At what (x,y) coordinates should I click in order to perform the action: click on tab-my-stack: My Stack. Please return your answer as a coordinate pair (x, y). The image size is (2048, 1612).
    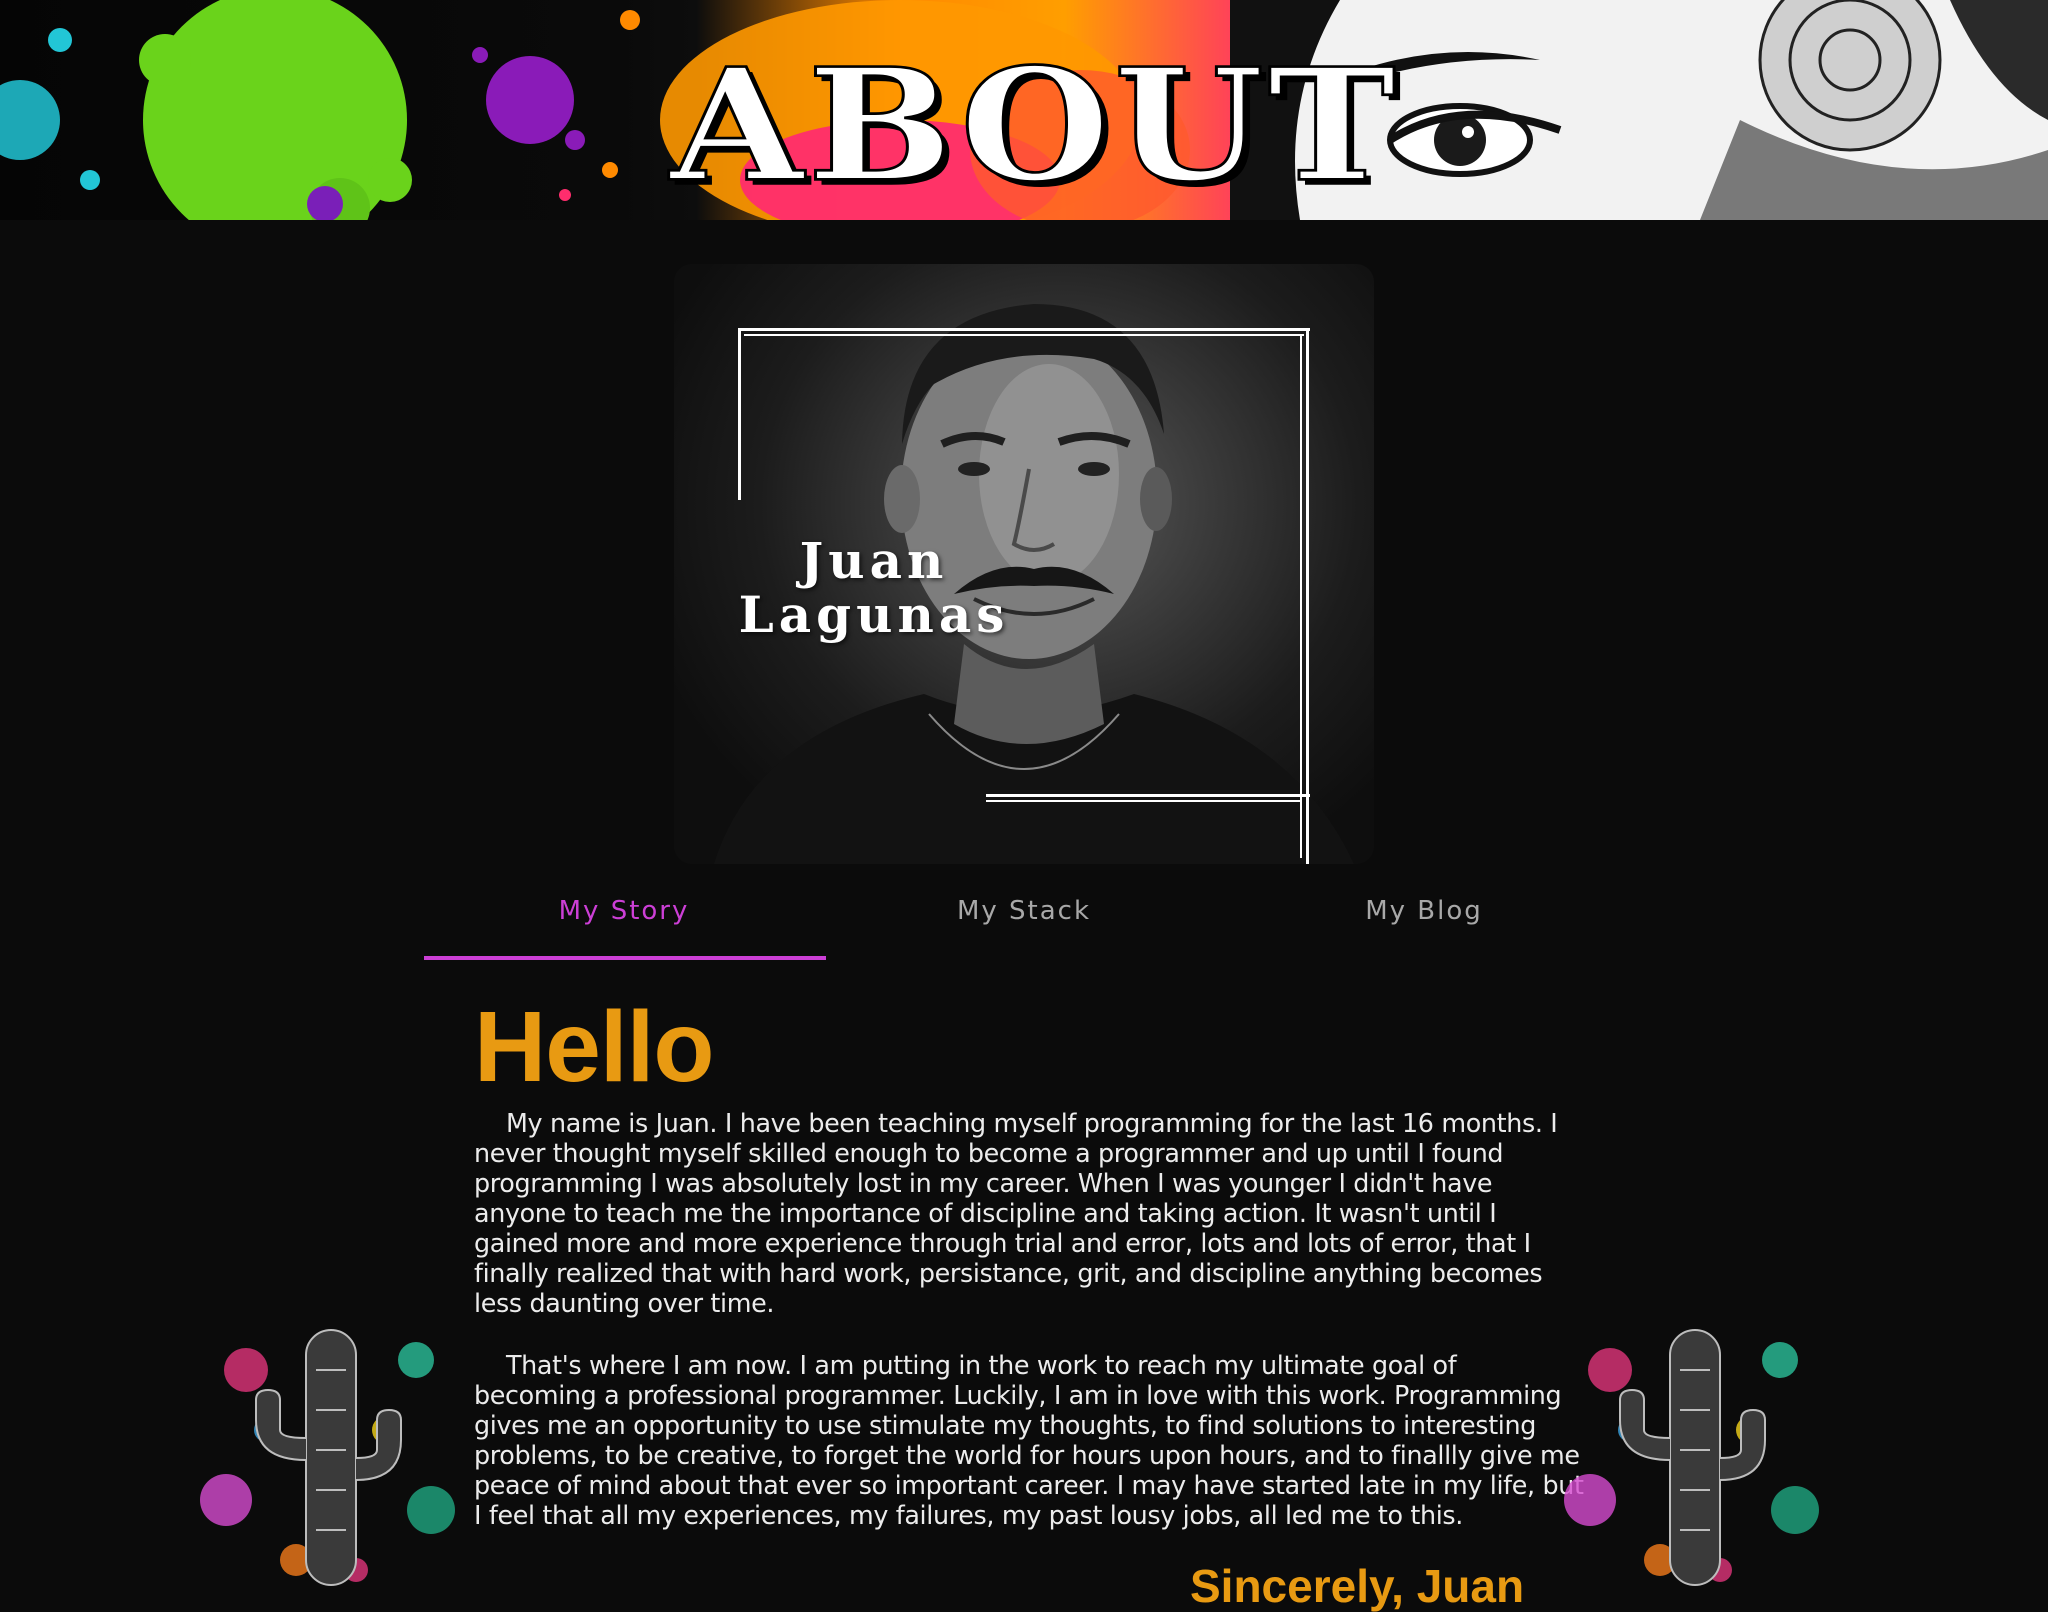
    Looking at the image, I should click on (1024, 920).